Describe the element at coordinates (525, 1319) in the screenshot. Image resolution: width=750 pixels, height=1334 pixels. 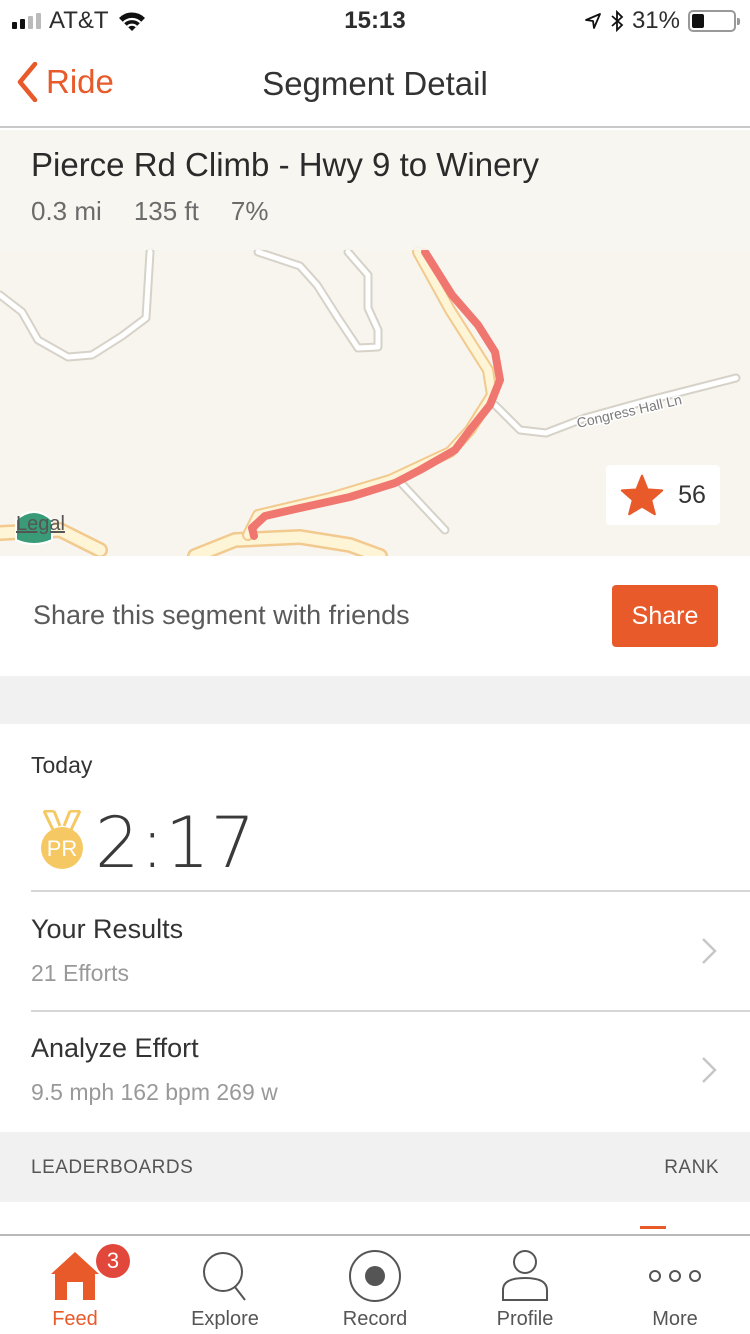
I see `tab-label: Profile` at that location.